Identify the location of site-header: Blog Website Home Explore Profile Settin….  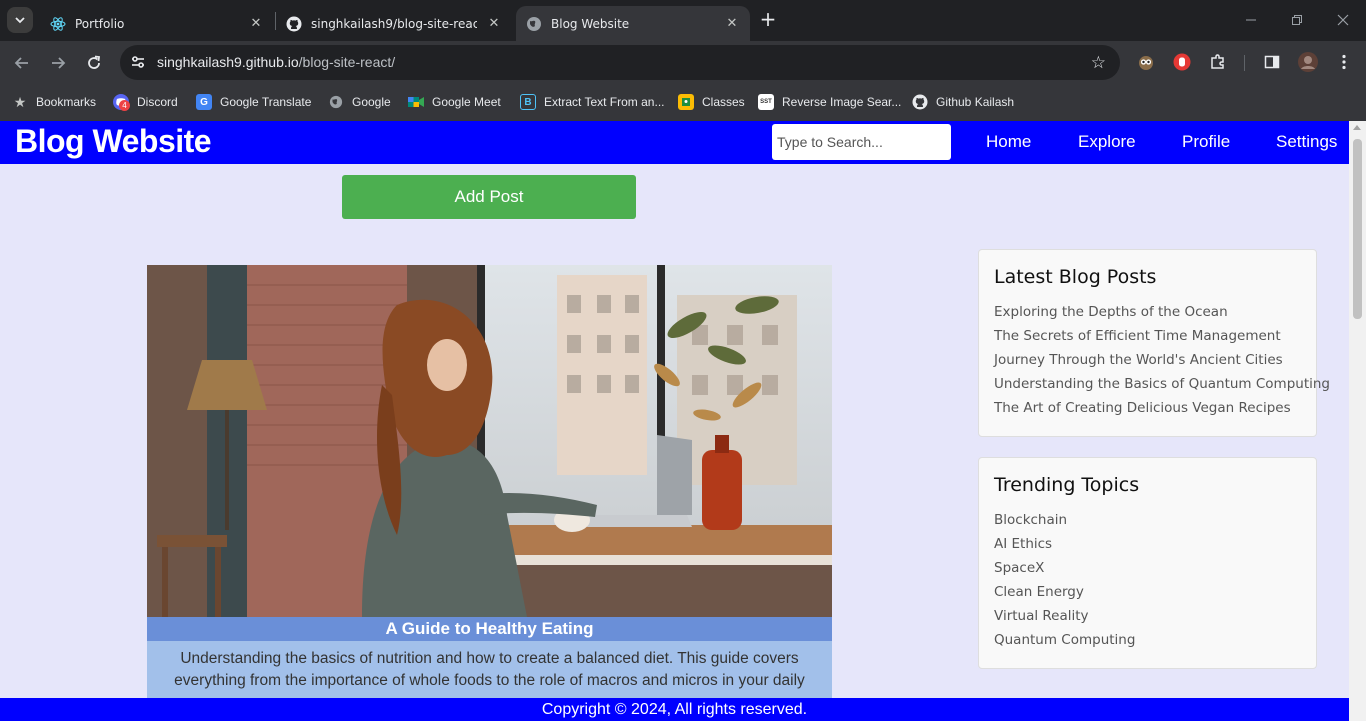
(674, 142).